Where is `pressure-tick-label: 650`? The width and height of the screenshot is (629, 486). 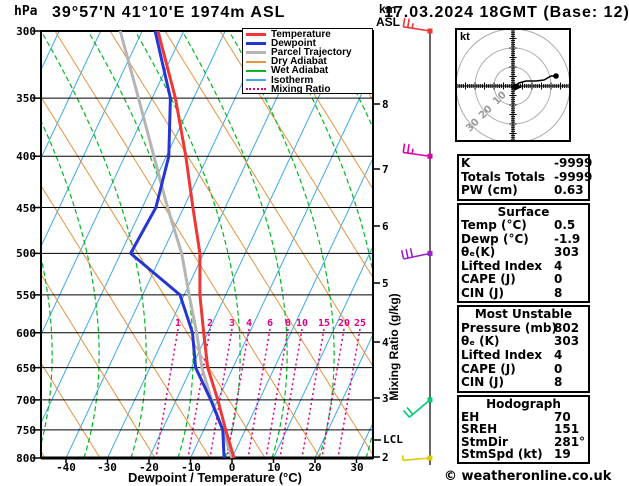
pressure-tick-label: 650 is located at coordinates (26, 368).